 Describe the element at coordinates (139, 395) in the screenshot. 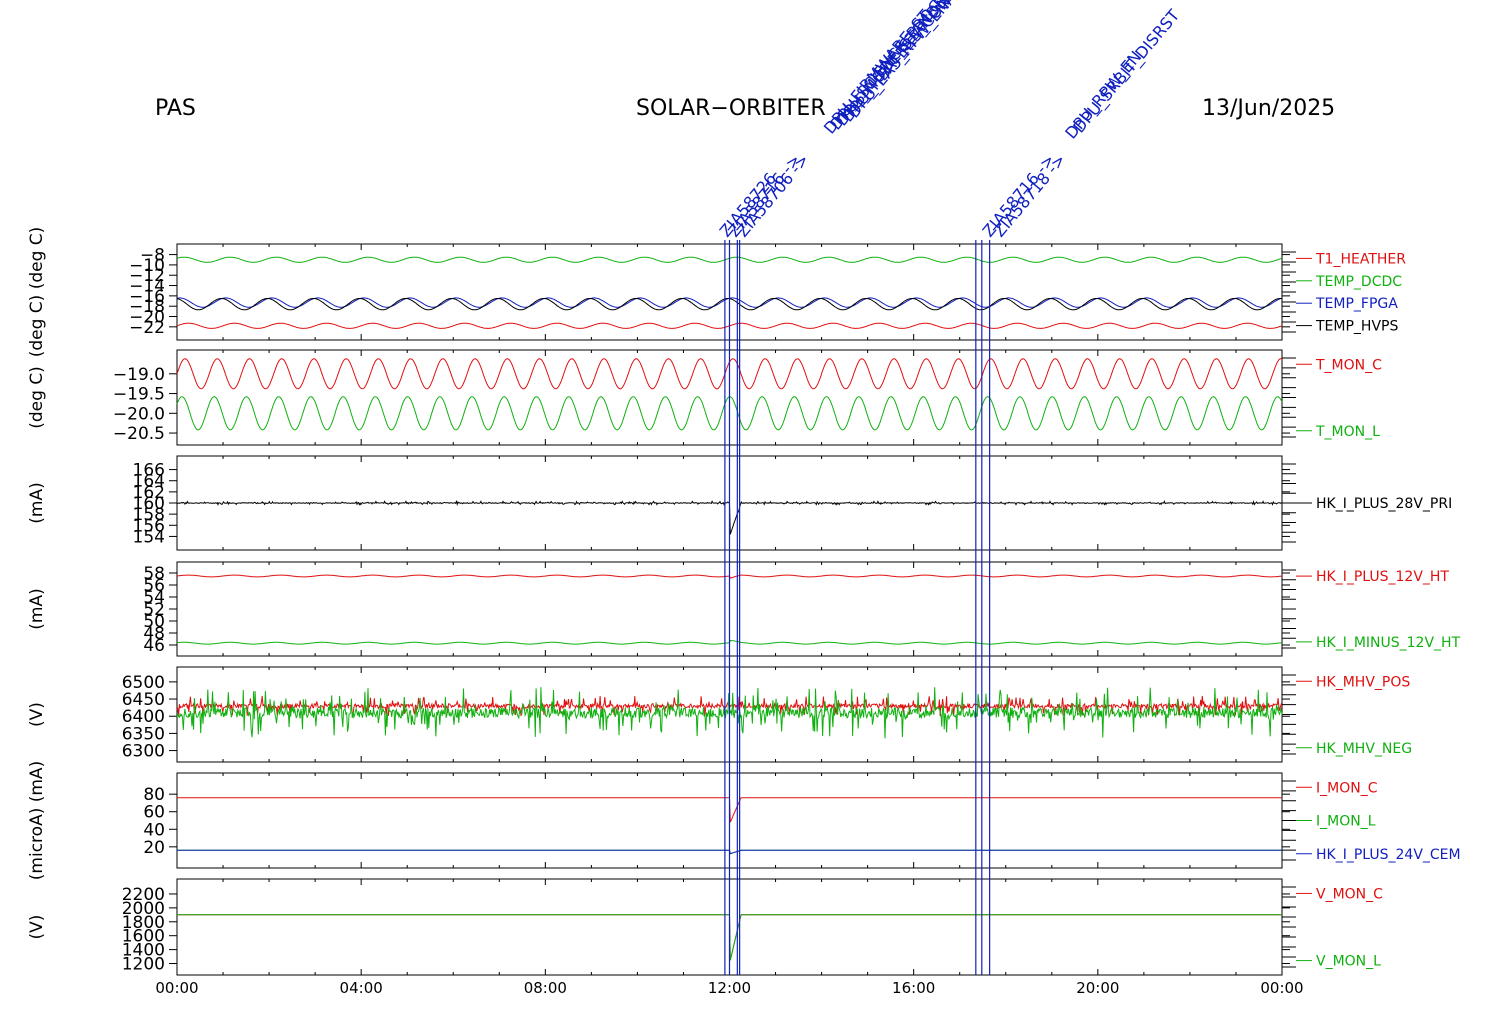

I see `y-tick-label: −19.5` at that location.